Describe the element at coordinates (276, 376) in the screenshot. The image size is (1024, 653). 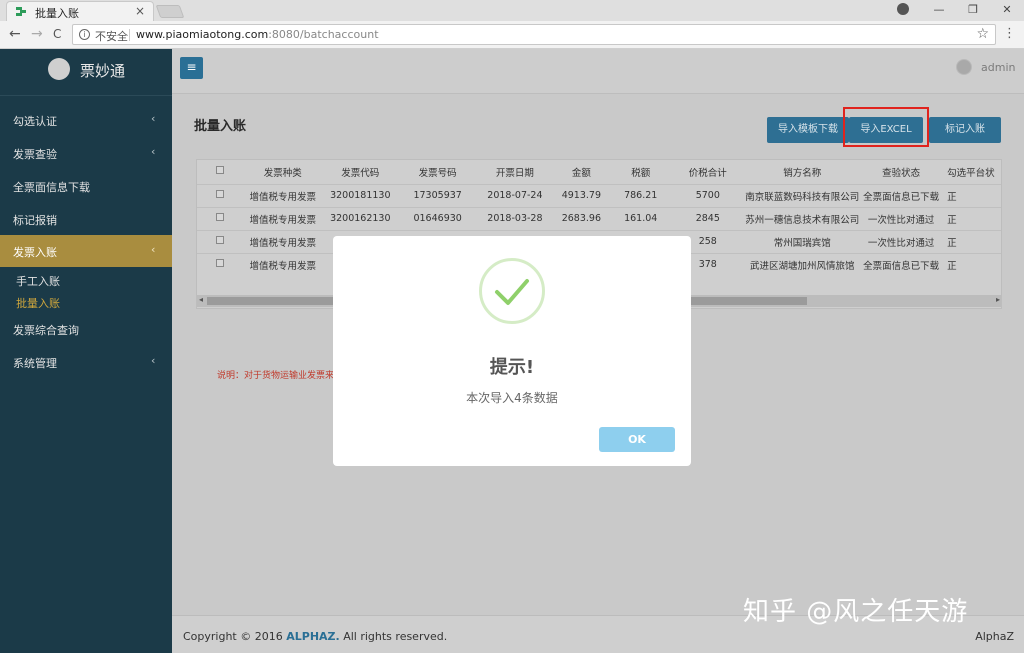
I see `instruction-note: 说明：对于货物运输业发票来` at that location.